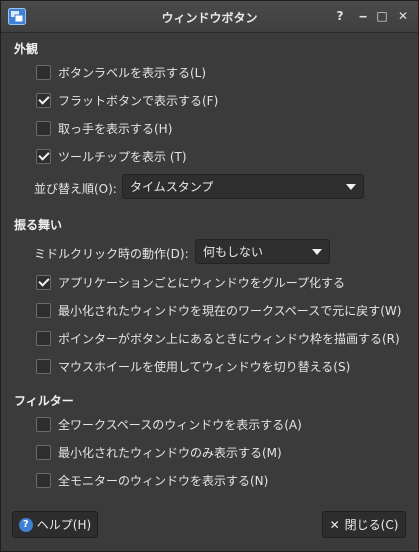 The width and height of the screenshot is (419, 552). What do you see at coordinates (340, 16) in the screenshot?
I see `help-question-icon: ?` at bounding box center [340, 16].